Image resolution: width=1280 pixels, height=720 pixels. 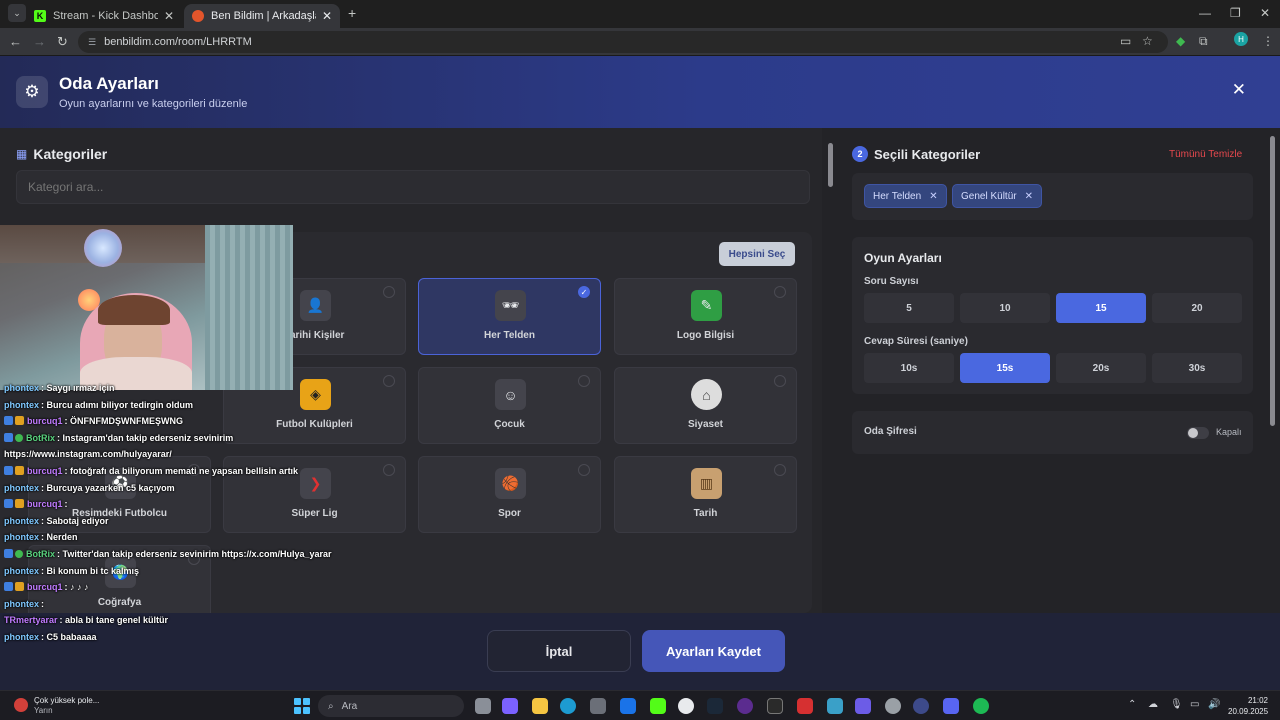 I want to click on steam-icon, so click(x=715, y=706).